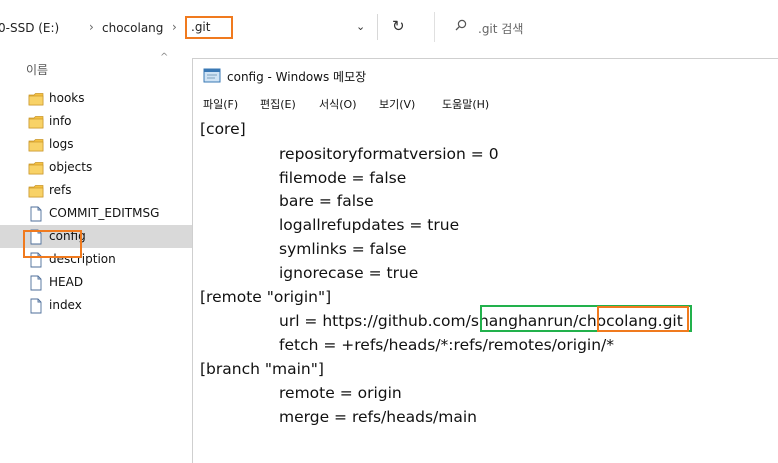  What do you see at coordinates (326, 201) in the screenshot?
I see `text-line: bare = false` at bounding box center [326, 201].